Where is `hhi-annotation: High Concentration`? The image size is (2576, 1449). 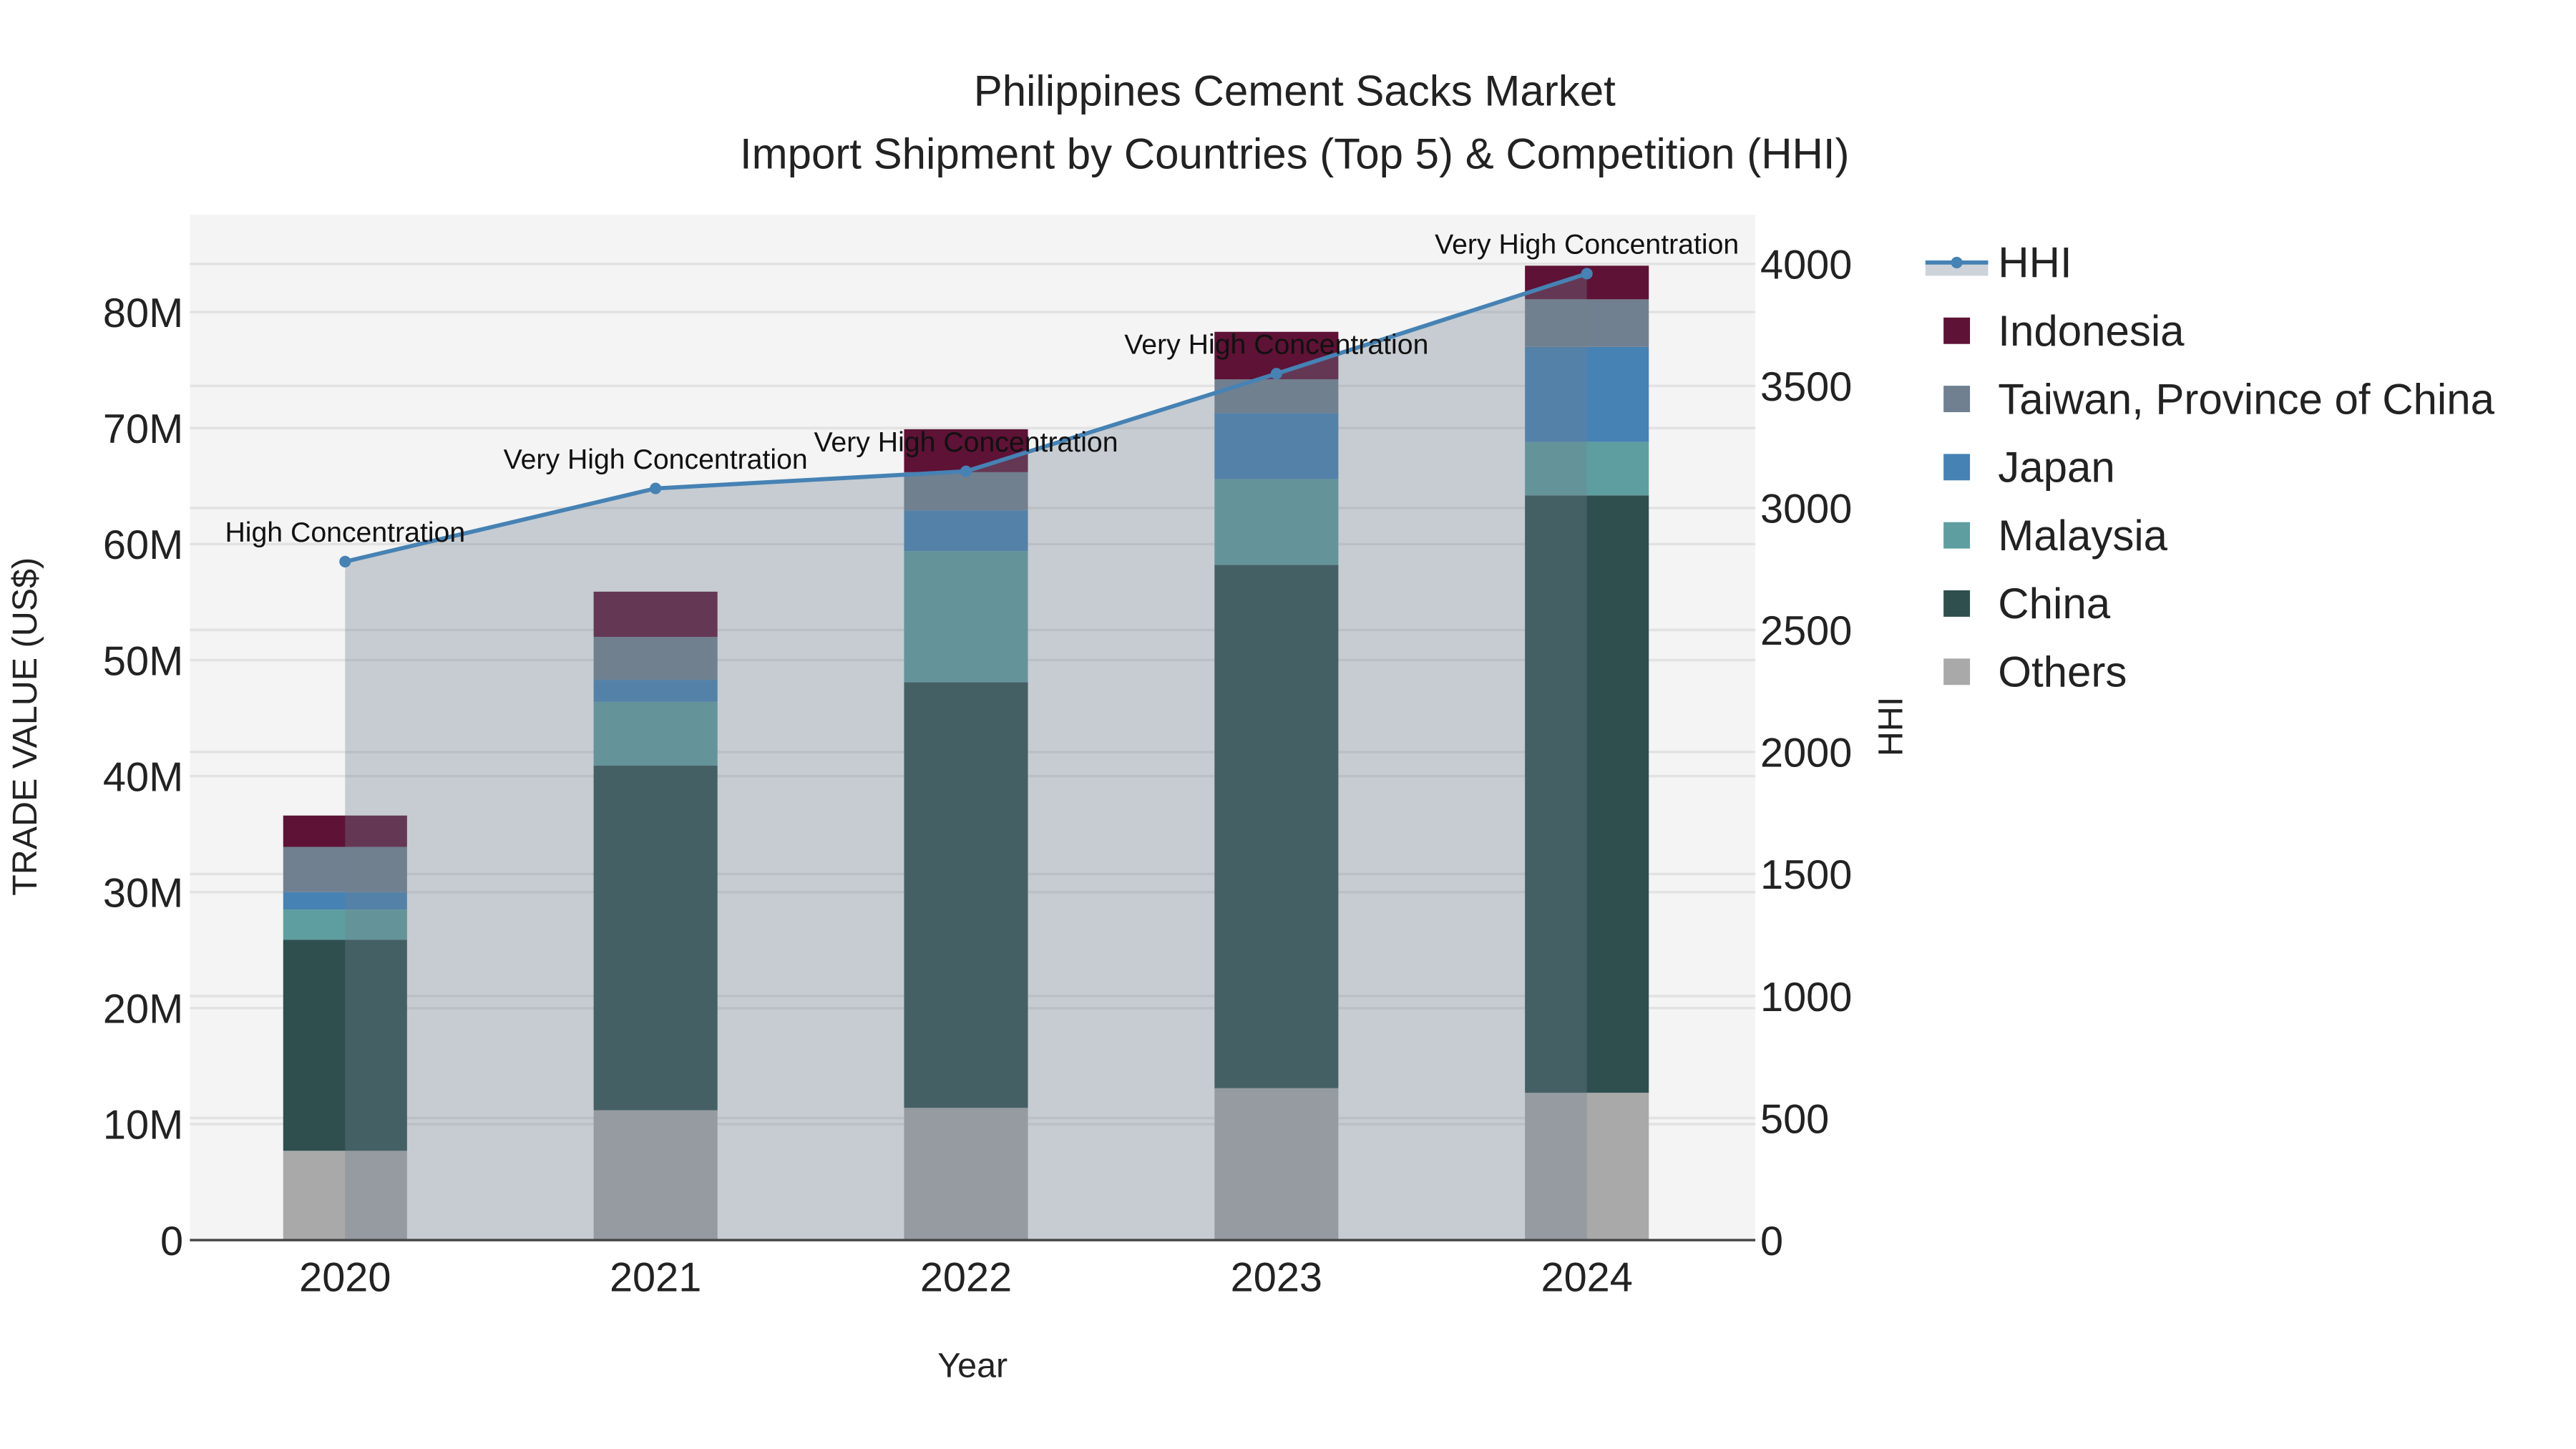 hhi-annotation: High Concentration is located at coordinates (345, 532).